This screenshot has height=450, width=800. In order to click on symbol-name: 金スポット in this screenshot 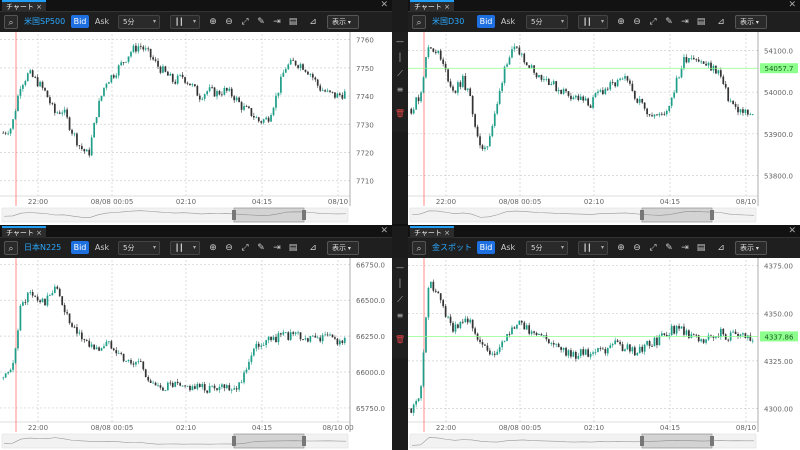, I will do `click(452, 248)`.